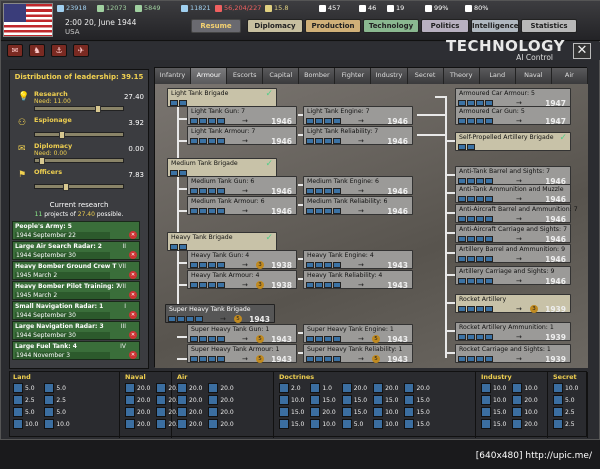 The image size is (600, 469). I want to click on tech-card: Rocket Artillery Ammunition: 1 → 1939, so click(513, 332).